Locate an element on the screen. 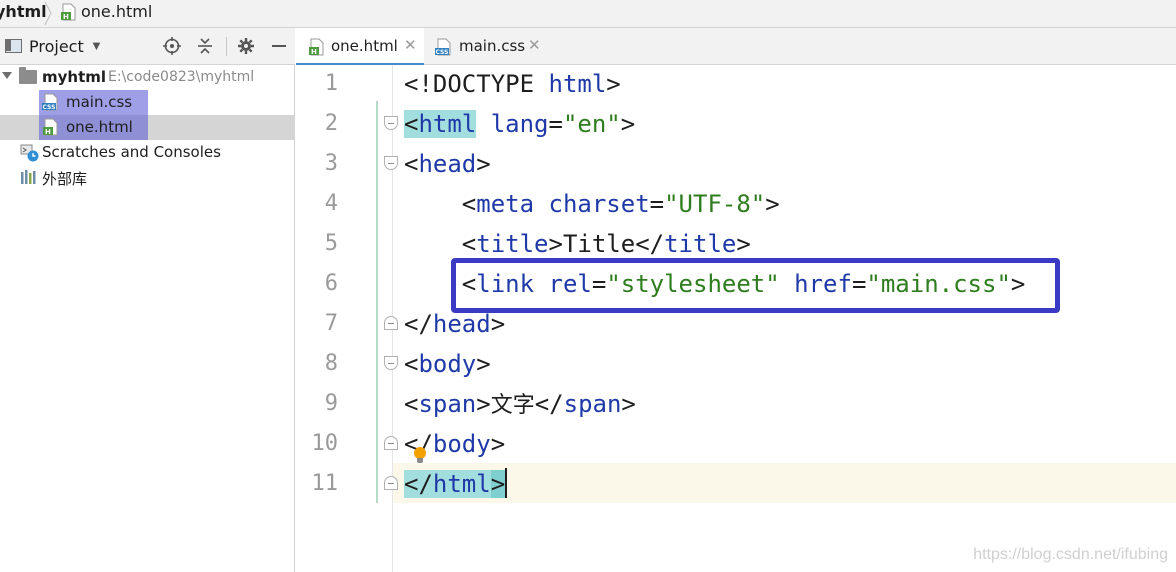  code-line: <head> is located at coordinates (447, 165).